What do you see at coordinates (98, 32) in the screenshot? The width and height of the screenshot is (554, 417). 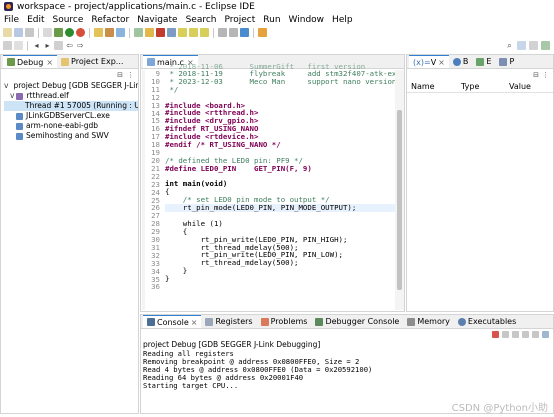 I see `open-type-icon` at bounding box center [98, 32].